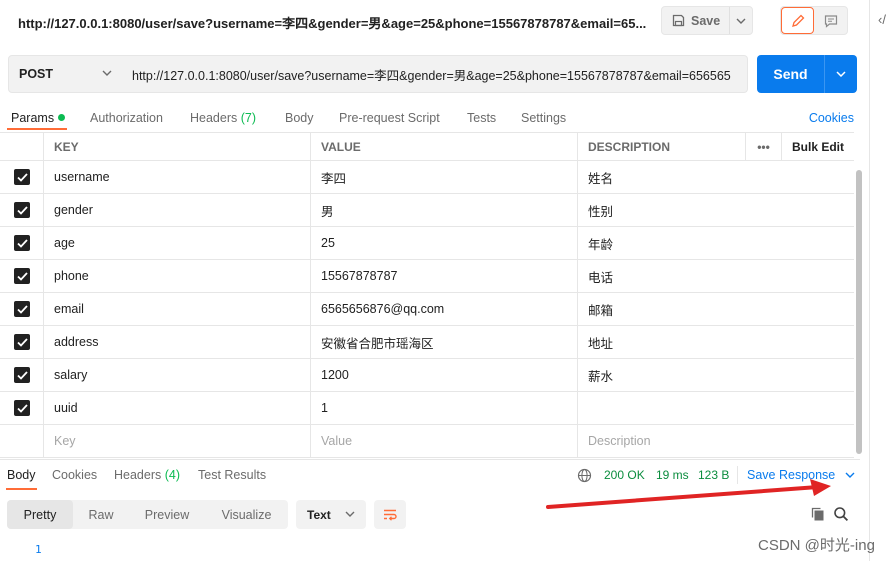 This screenshot has height=561, width=891. Describe the element at coordinates (126, 118) in the screenshot. I see `tab-authorization: Authorization` at that location.